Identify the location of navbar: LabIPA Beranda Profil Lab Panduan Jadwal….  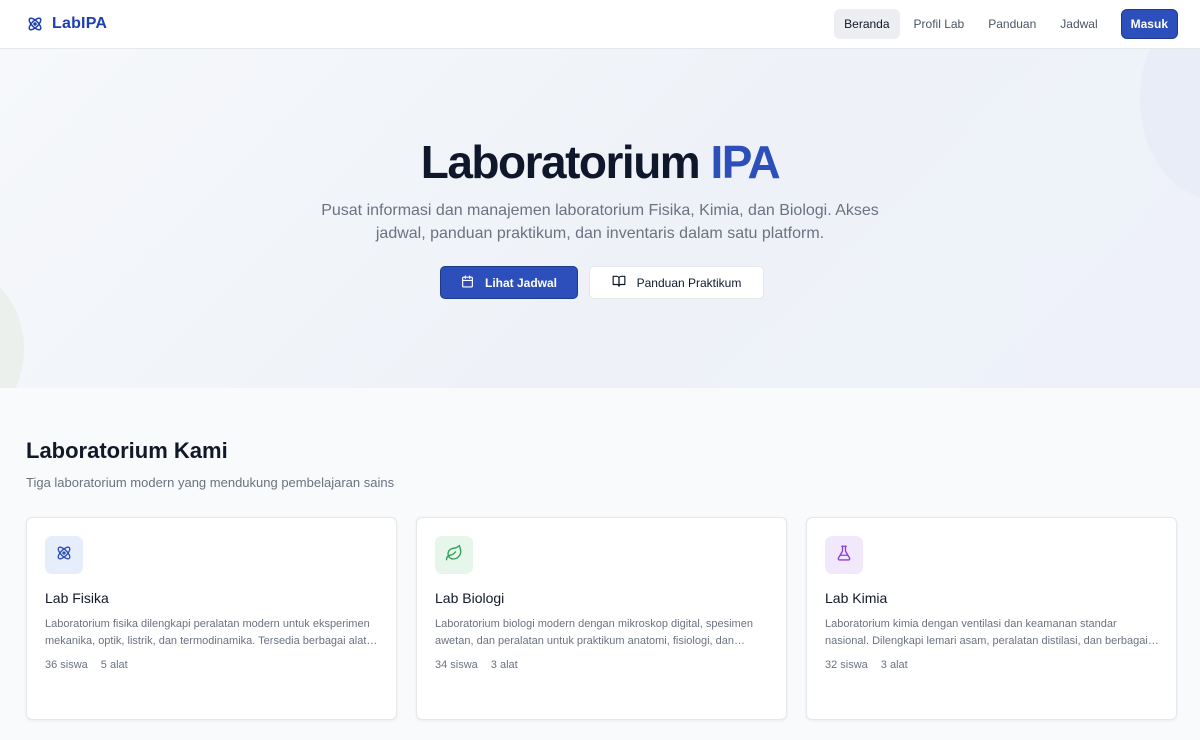
(600, 24).